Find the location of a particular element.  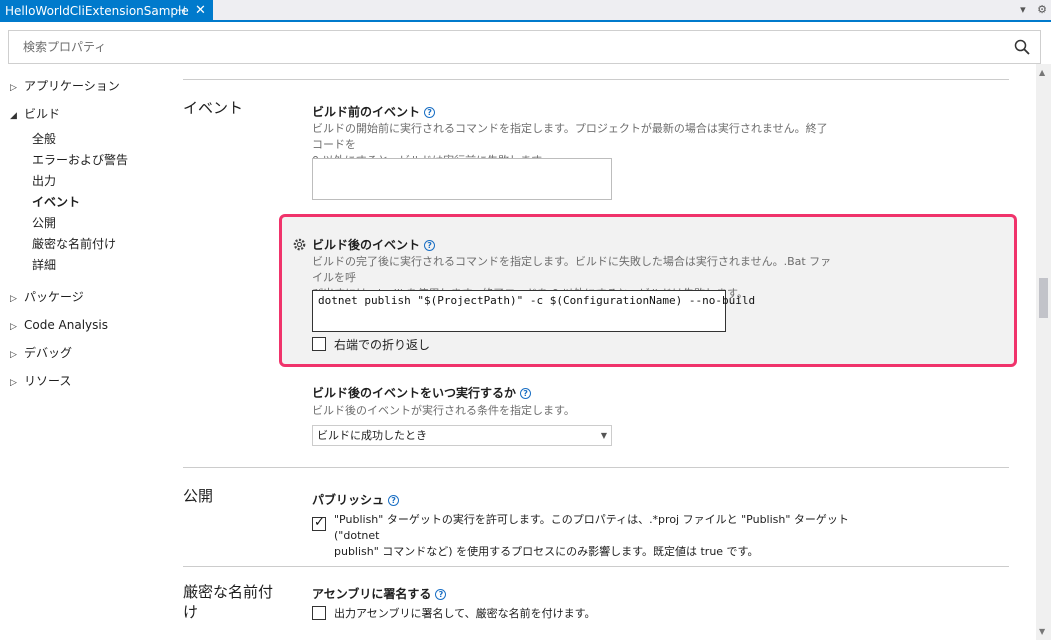

post-build-event-label: ビルド後のイベント? is located at coordinates (374, 244).